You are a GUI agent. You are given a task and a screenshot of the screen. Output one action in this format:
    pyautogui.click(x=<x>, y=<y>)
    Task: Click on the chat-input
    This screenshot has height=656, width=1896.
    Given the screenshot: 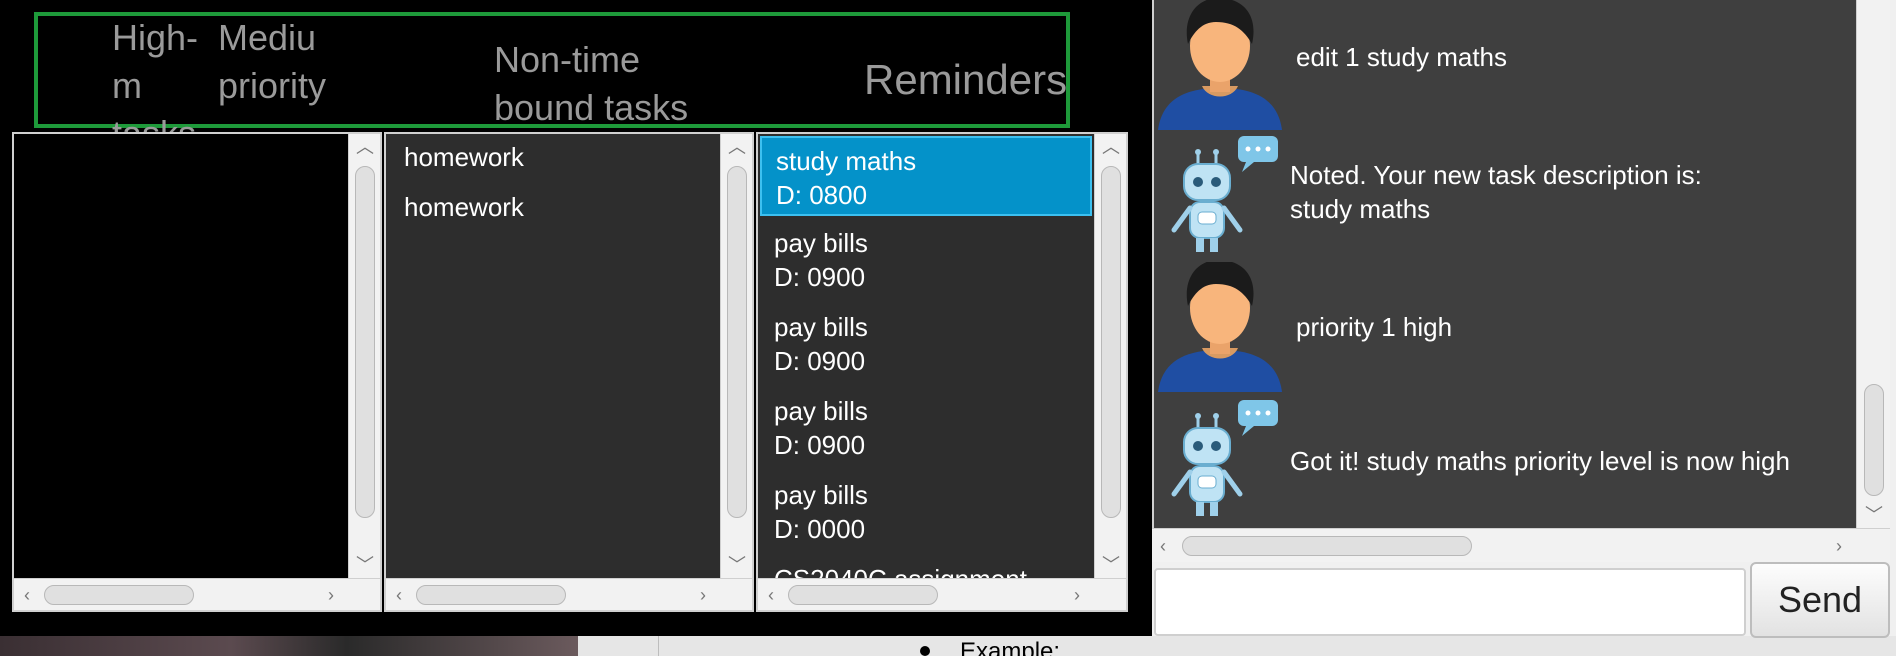 What is the action you would take?
    pyautogui.click(x=1450, y=602)
    